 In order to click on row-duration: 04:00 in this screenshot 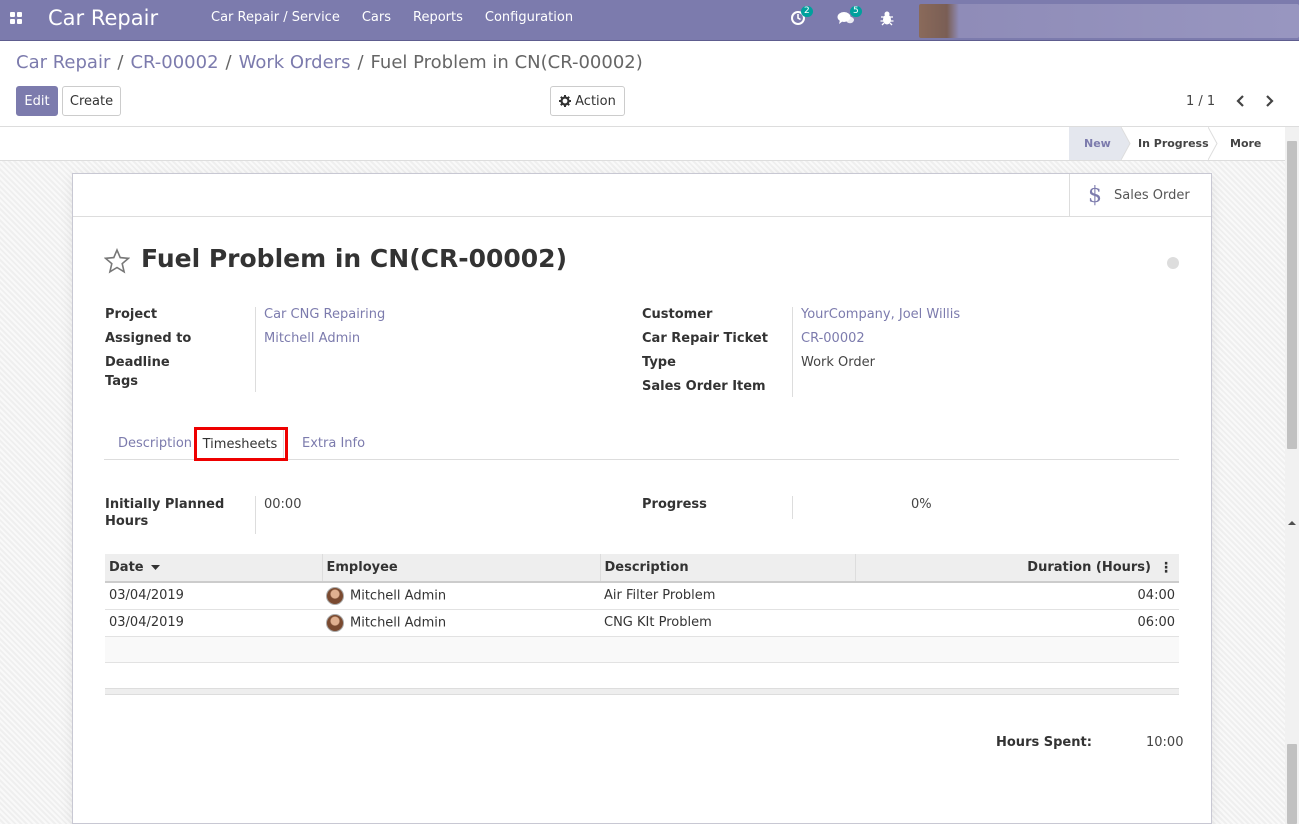, I will do `click(1017, 595)`.